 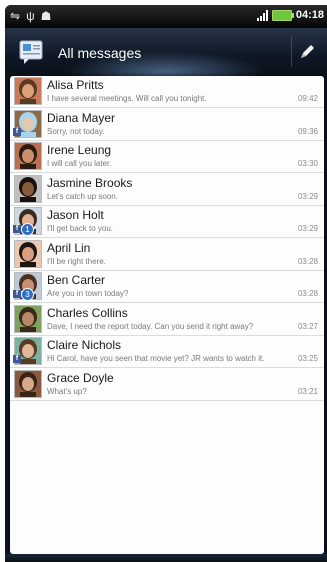 What do you see at coordinates (81, 117) in the screenshot?
I see `message-name: Diana Mayer` at bounding box center [81, 117].